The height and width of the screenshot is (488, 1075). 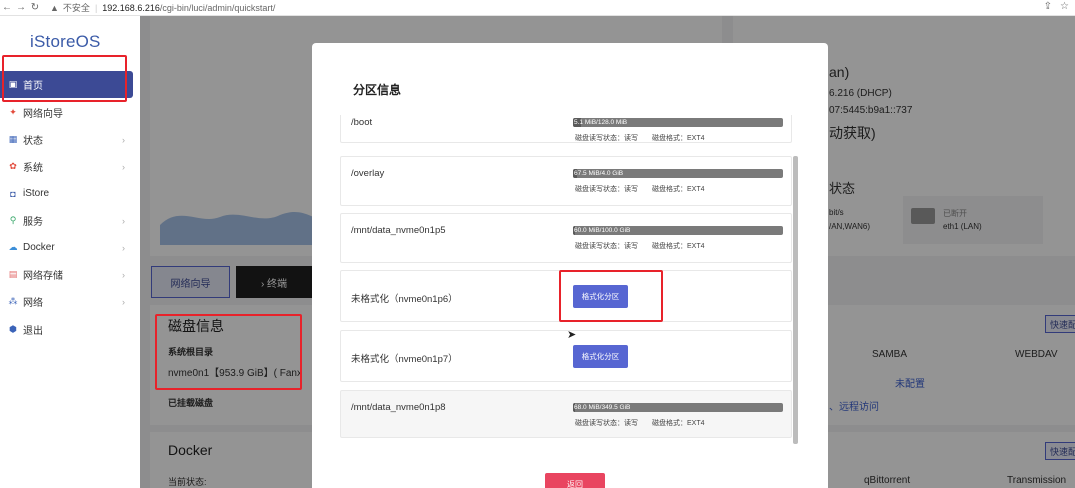 I want to click on partition-mount: /mnt/data_nvme0n1p8, so click(x=398, y=407).